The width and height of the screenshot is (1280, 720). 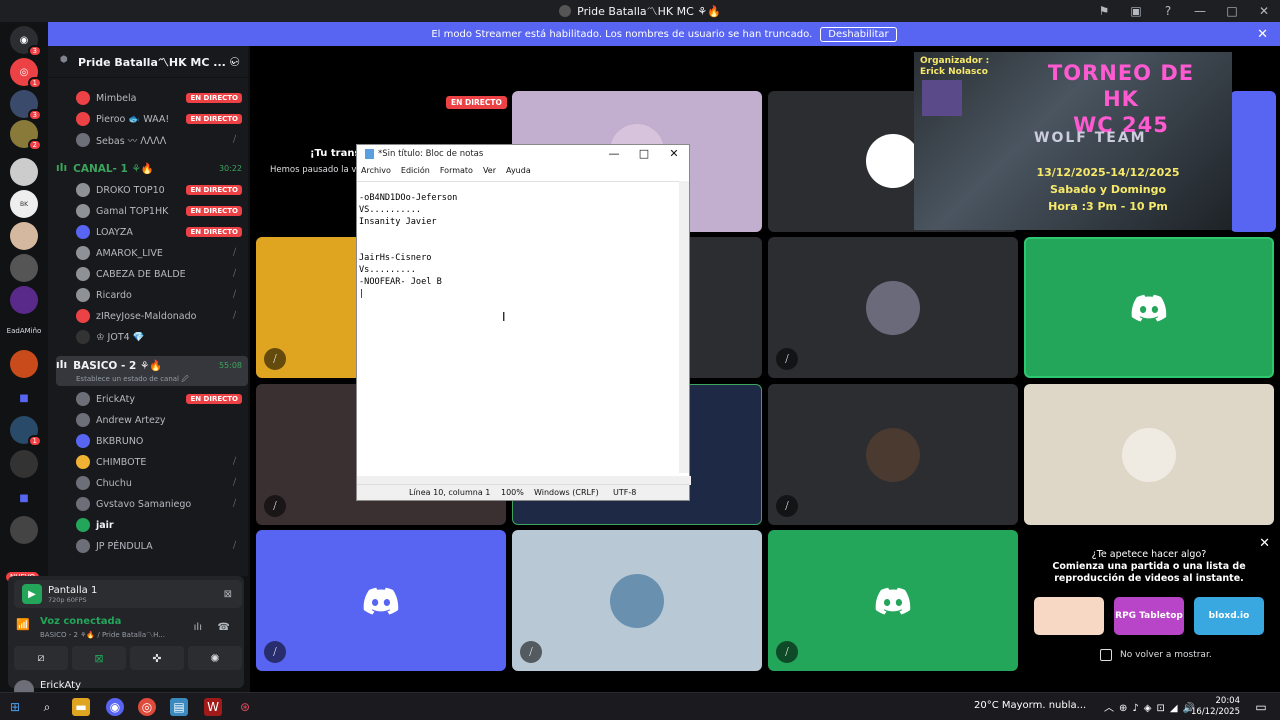 I want to click on app-icon: ⊛, so click(x=245, y=707).